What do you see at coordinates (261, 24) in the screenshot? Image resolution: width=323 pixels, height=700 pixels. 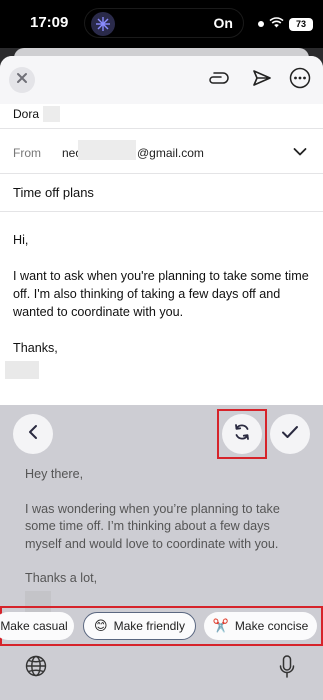 I see `recording-dot-icon` at bounding box center [261, 24].